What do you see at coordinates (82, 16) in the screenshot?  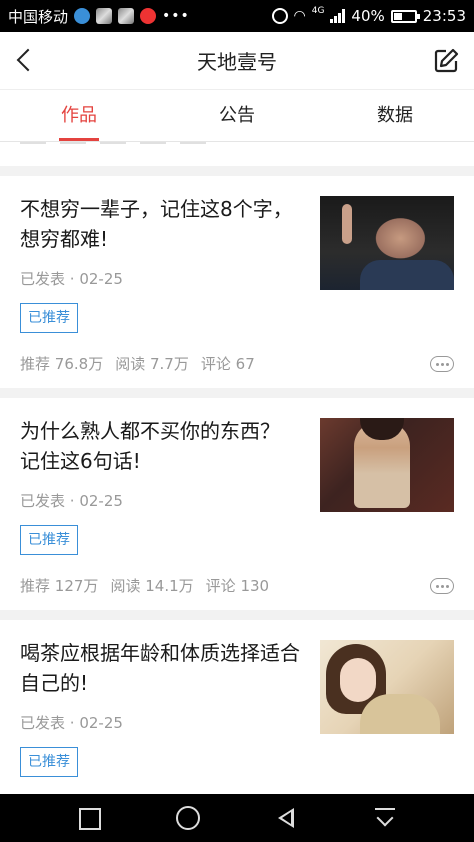 I see `chat-notification-icon` at bounding box center [82, 16].